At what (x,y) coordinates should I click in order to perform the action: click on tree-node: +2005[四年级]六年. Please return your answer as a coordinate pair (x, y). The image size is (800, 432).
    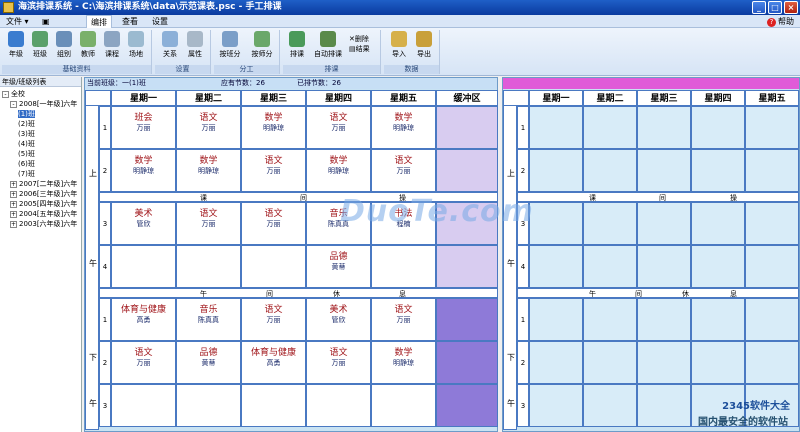
    Looking at the image, I should click on (40, 204).